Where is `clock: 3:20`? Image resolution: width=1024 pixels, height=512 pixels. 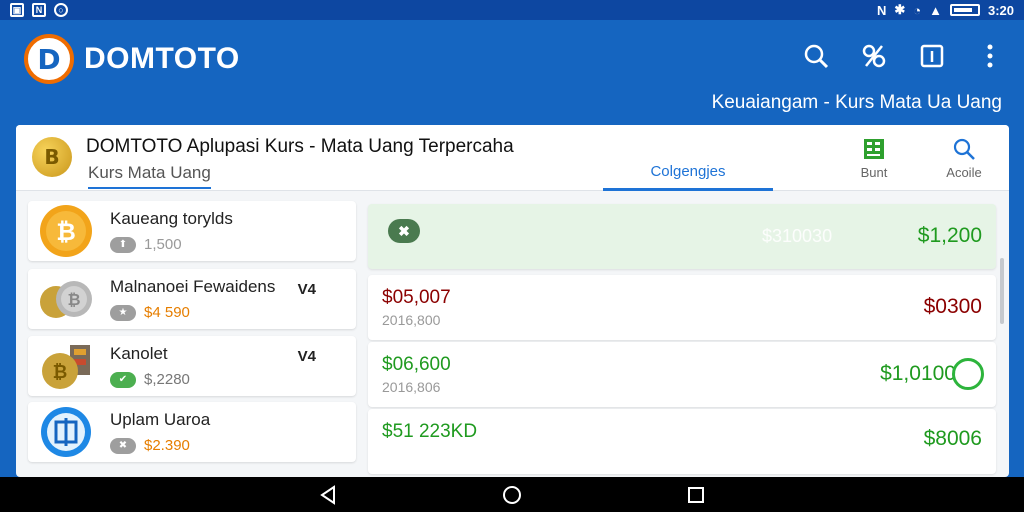
clock: 3:20 is located at coordinates (1000, 10).